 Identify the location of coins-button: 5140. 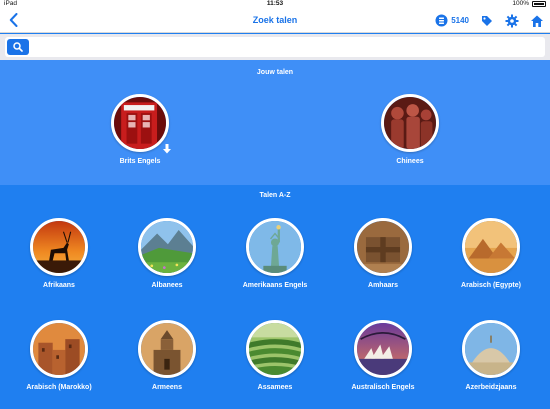
(452, 20).